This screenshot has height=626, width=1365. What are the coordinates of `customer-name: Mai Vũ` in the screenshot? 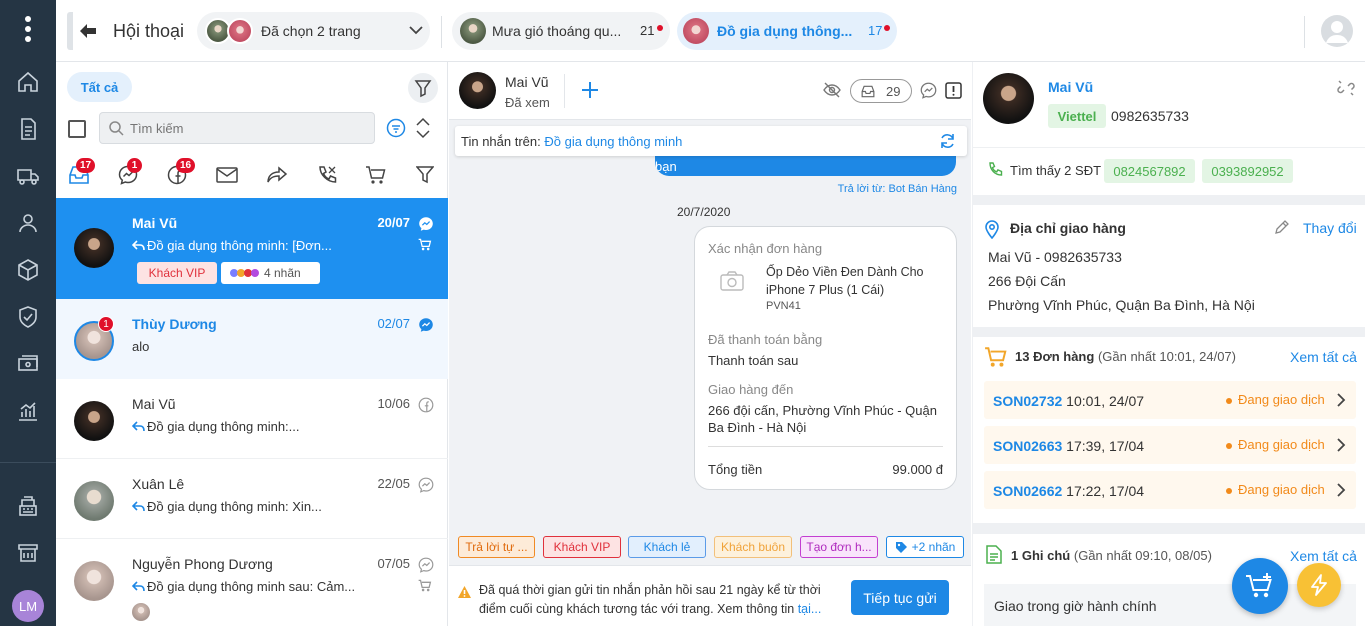 It's located at (1070, 87).